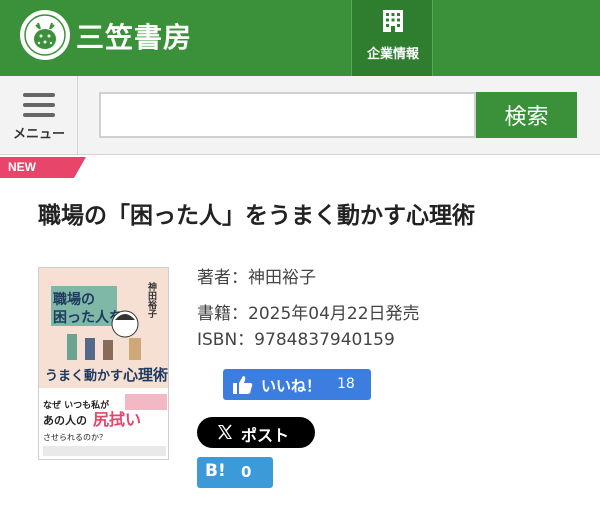 The image size is (600, 505). I want to click on hamburger-icon, so click(39, 108).